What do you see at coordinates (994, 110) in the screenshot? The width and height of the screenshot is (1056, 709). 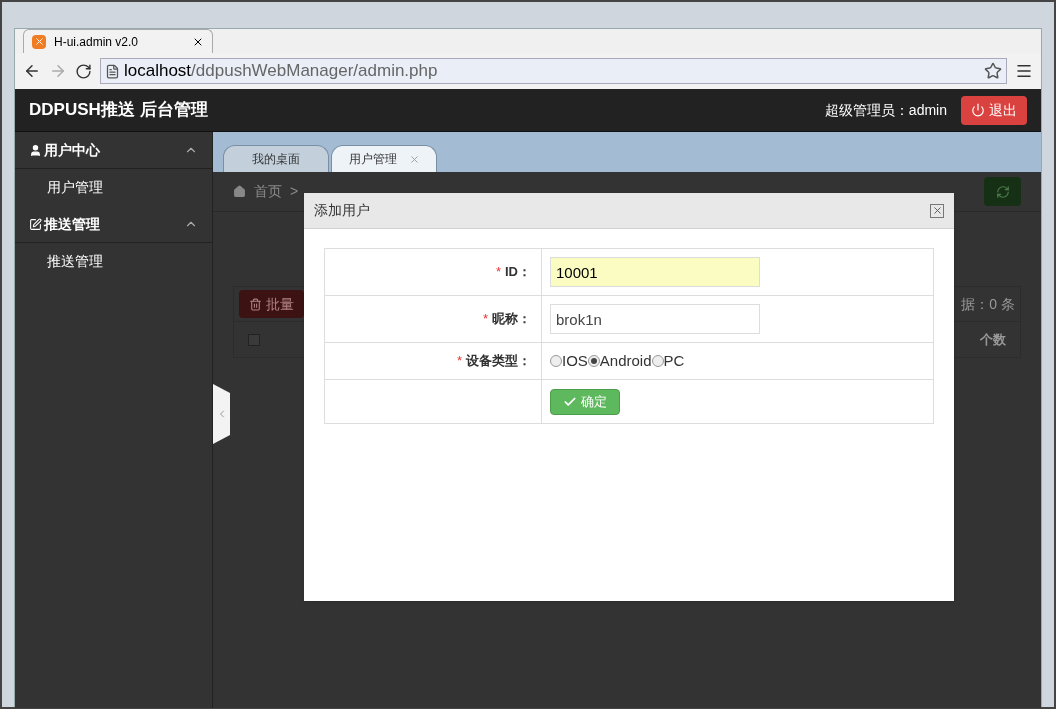 I see `logout-button: 退出` at bounding box center [994, 110].